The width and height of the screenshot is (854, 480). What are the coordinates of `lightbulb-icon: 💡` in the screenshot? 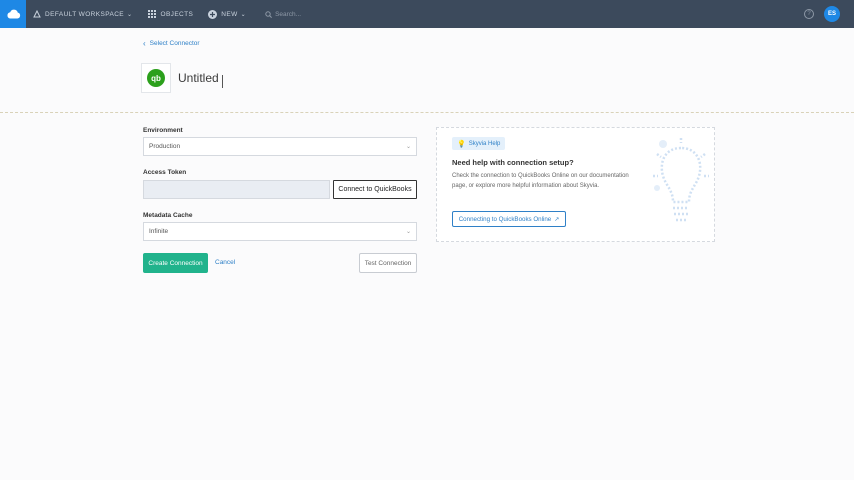 It's located at (461, 144).